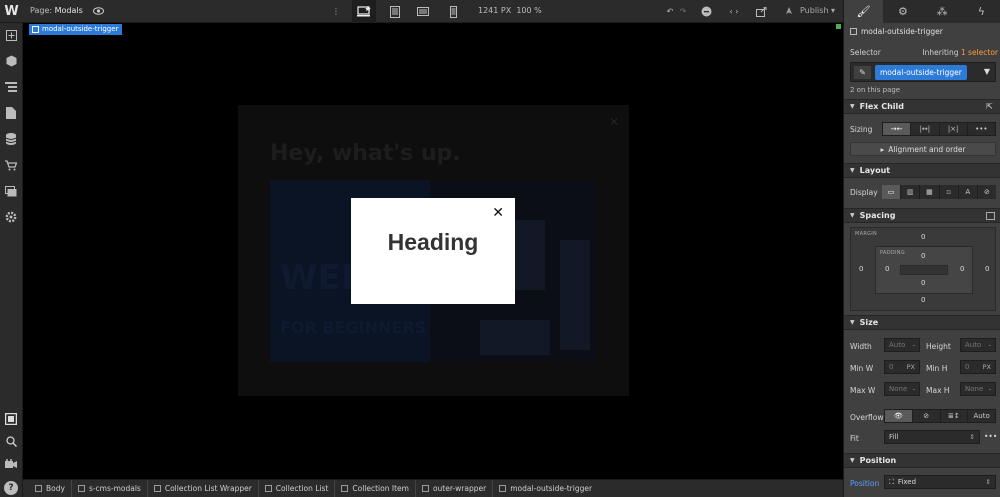 The height and width of the screenshot is (497, 1000). Describe the element at coordinates (955, 416) in the screenshot. I see `overflow-scroll-icon: ≣↕` at that location.